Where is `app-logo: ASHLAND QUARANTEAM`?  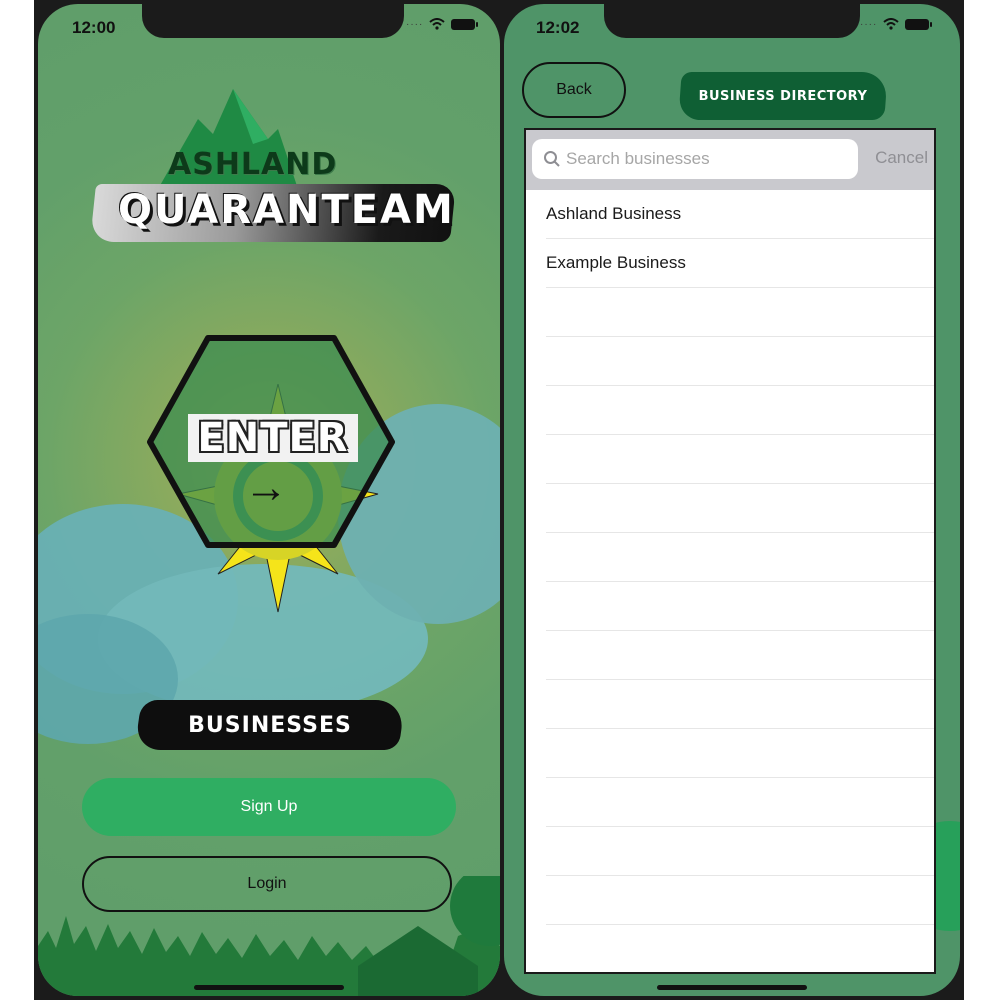 app-logo: ASHLAND QUARANTEAM is located at coordinates (273, 169).